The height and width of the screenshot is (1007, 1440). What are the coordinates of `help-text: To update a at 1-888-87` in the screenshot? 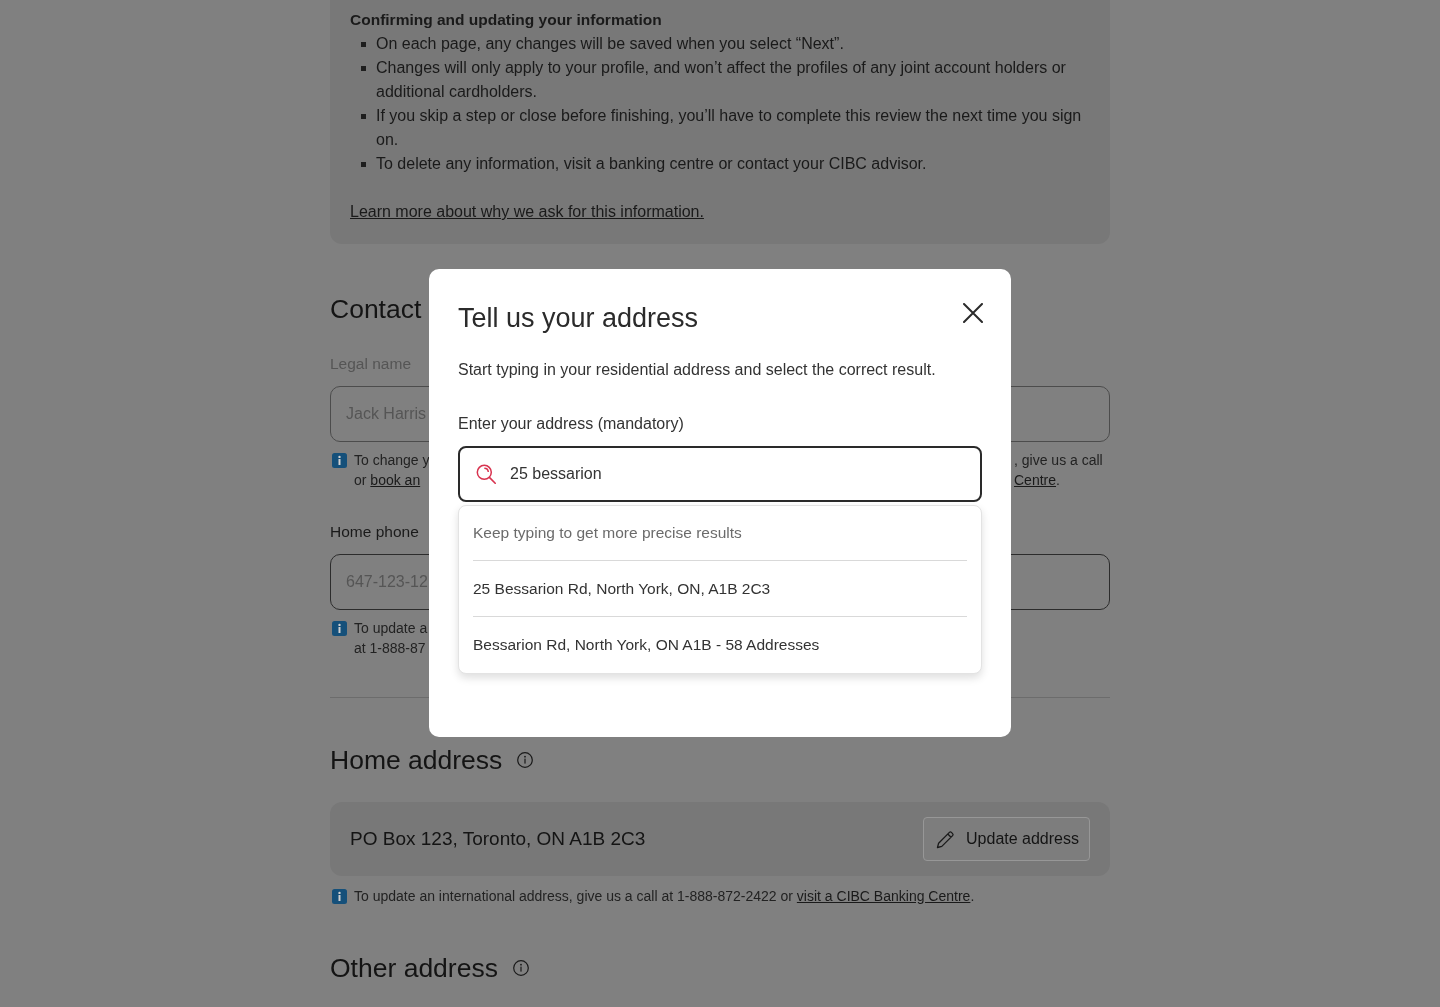 It's located at (391, 638).